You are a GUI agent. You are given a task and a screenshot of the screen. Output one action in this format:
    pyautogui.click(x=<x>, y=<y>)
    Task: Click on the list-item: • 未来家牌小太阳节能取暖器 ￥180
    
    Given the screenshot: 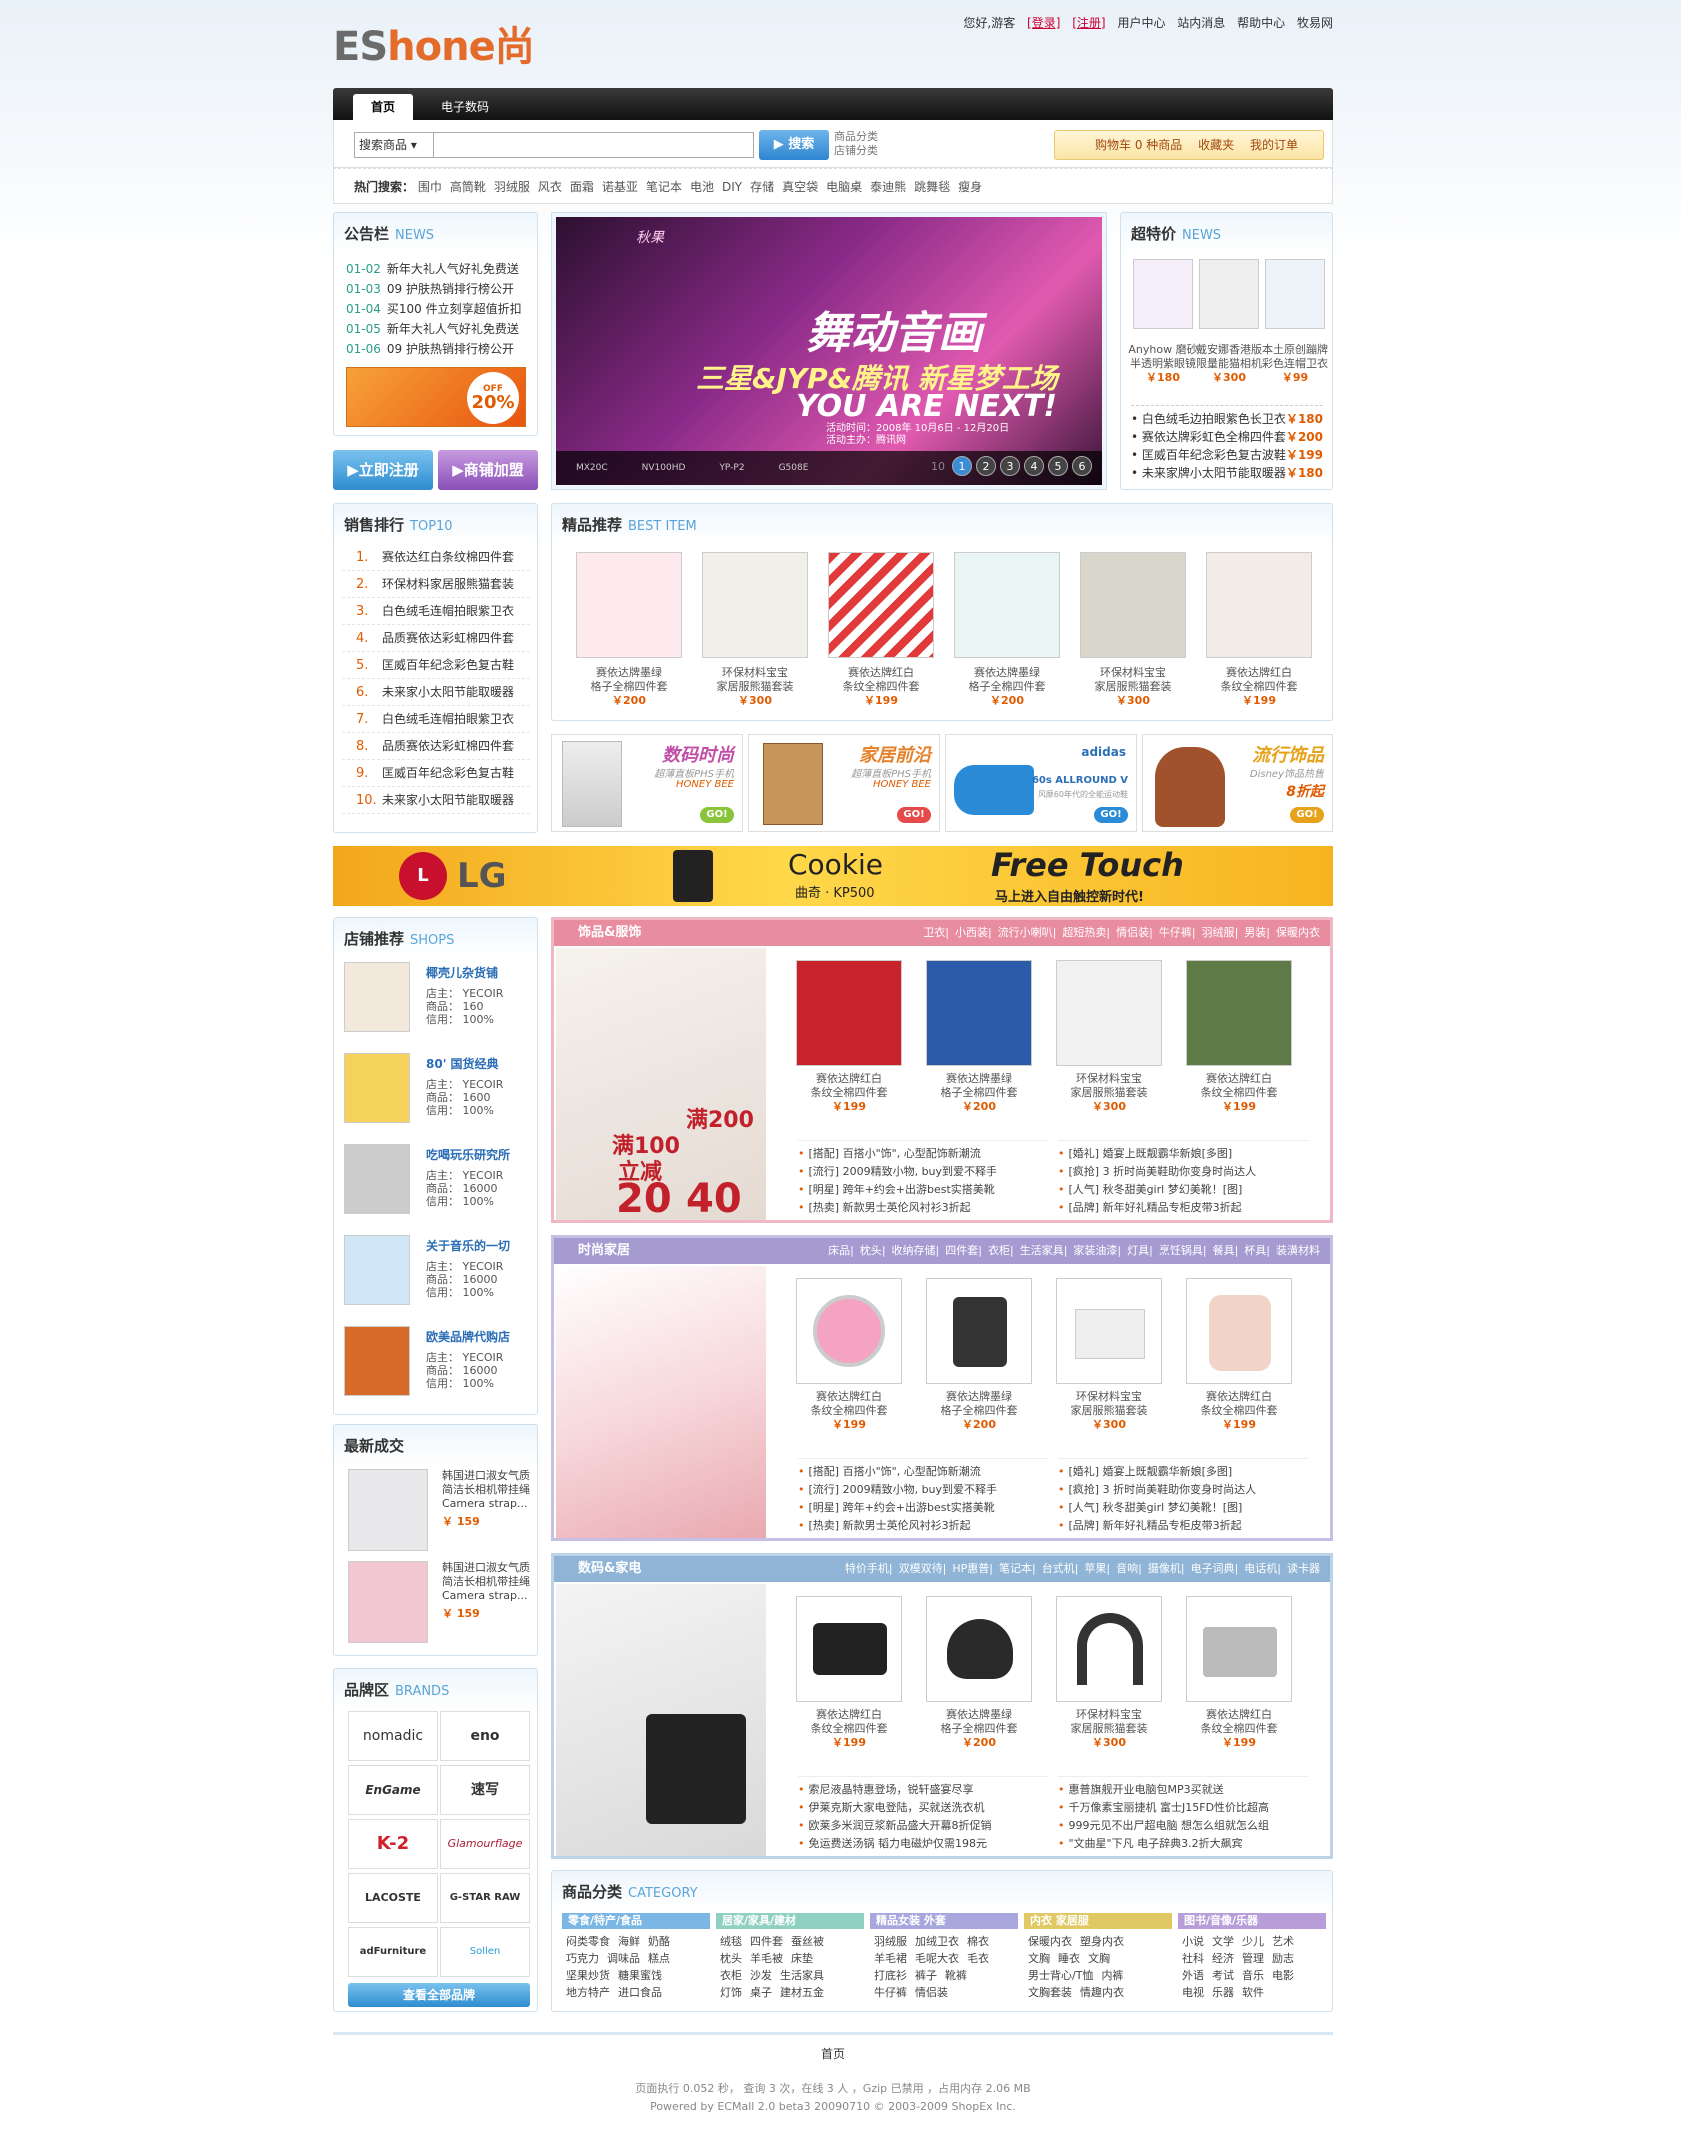 What is the action you would take?
    pyautogui.click(x=1227, y=473)
    